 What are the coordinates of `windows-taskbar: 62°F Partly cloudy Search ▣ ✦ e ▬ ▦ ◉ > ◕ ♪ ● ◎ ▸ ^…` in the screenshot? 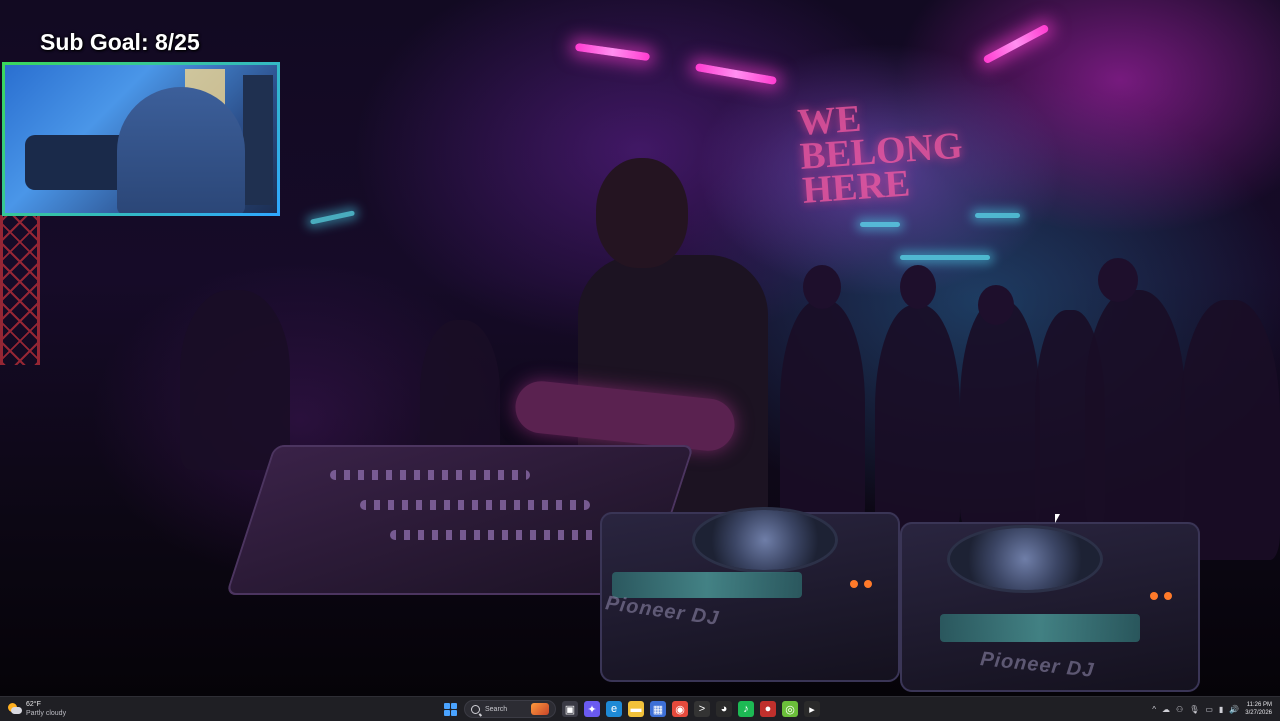 It's located at (640, 708).